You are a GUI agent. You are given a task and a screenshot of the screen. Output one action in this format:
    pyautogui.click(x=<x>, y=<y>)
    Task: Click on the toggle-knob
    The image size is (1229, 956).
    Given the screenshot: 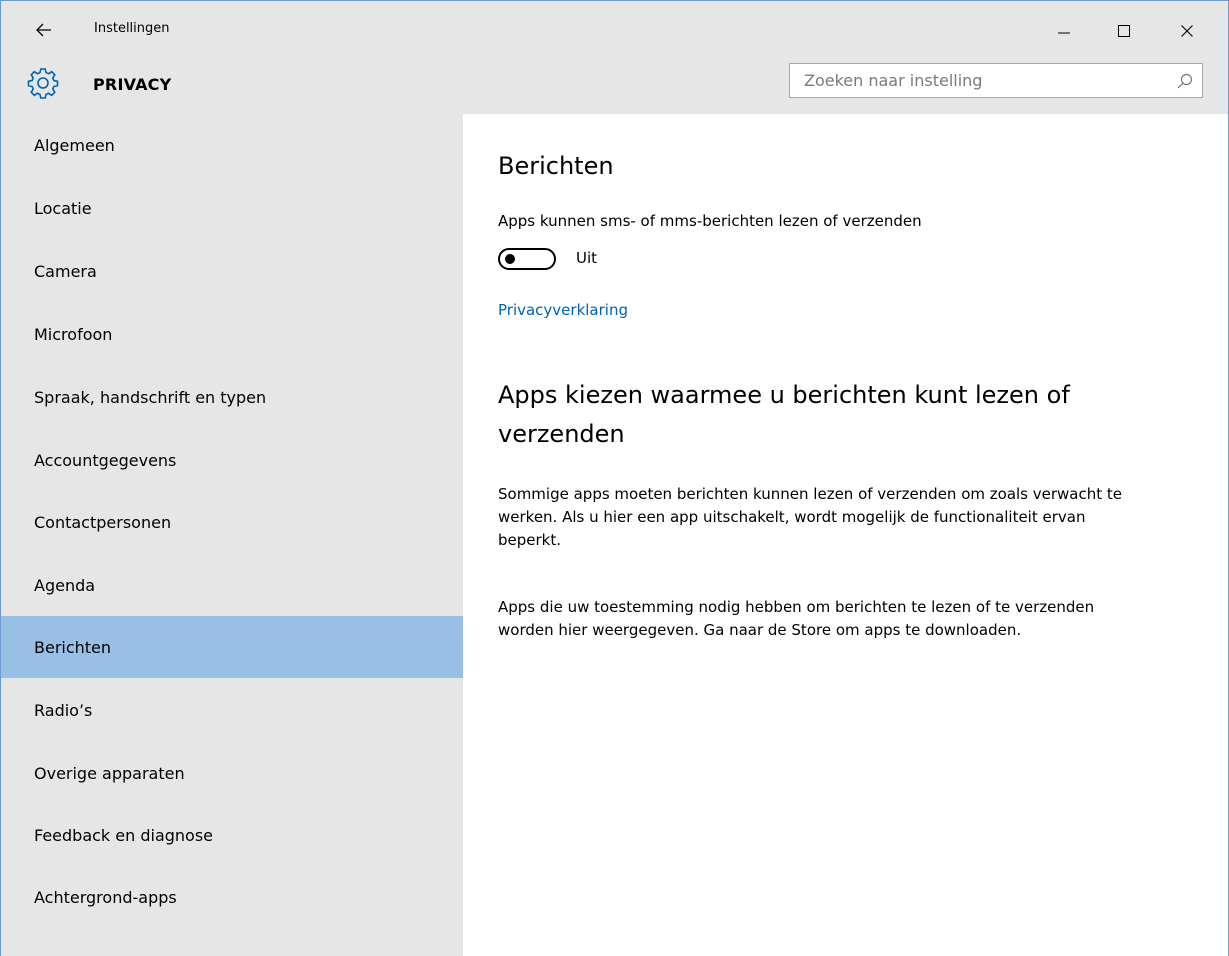 What is the action you would take?
    pyautogui.click(x=510, y=259)
    